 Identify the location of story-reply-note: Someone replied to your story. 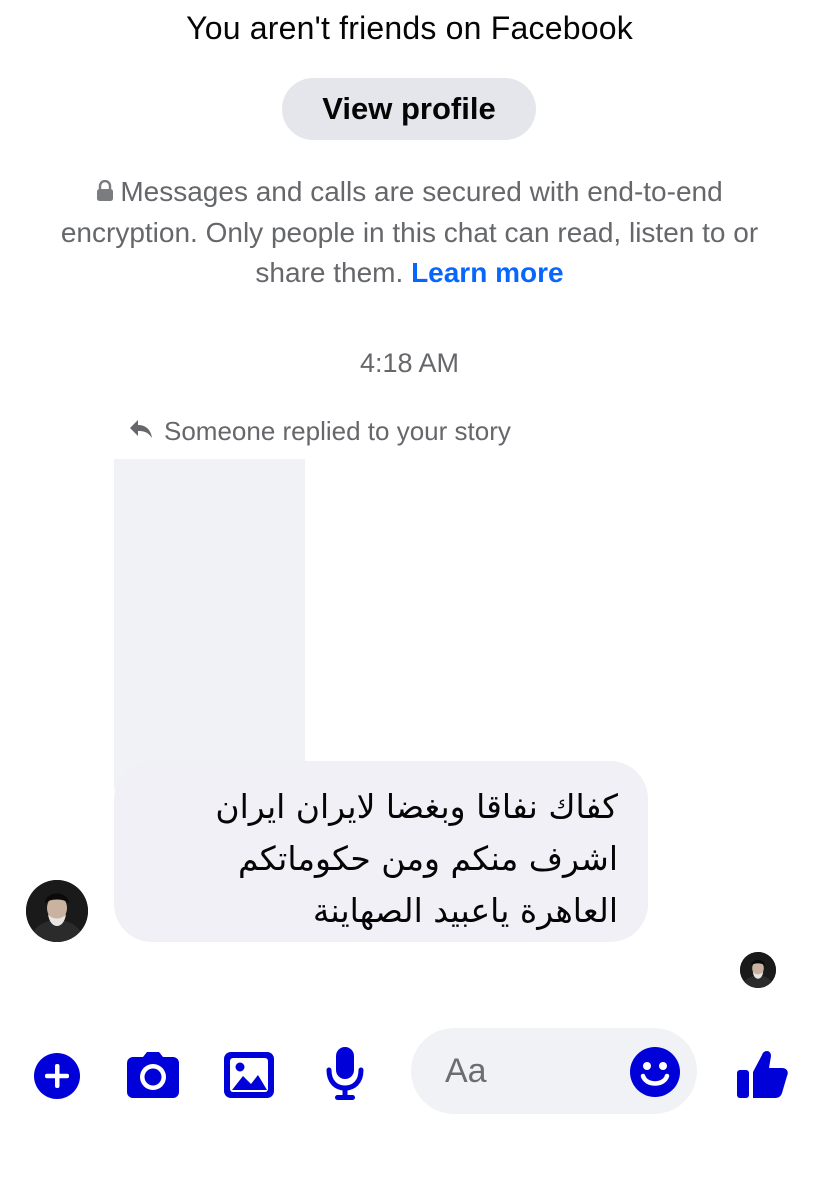
(319, 431).